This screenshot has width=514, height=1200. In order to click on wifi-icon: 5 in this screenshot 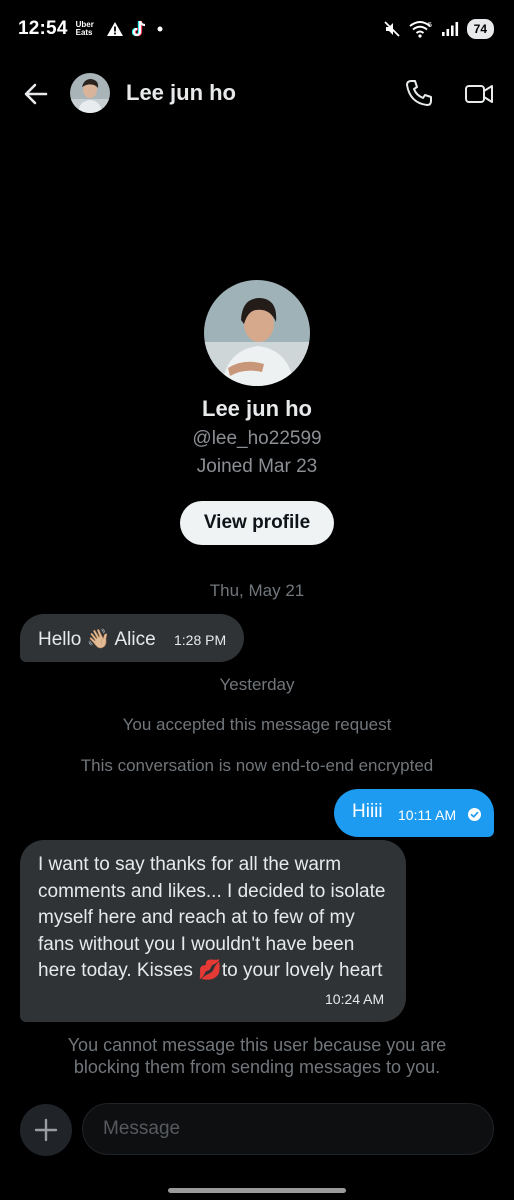, I will do `click(420, 29)`.